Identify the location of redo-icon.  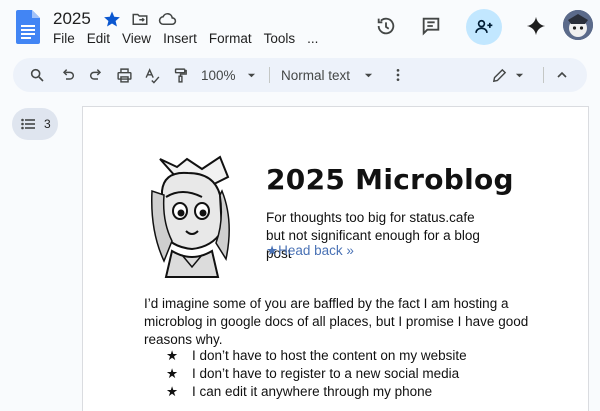
(96, 75).